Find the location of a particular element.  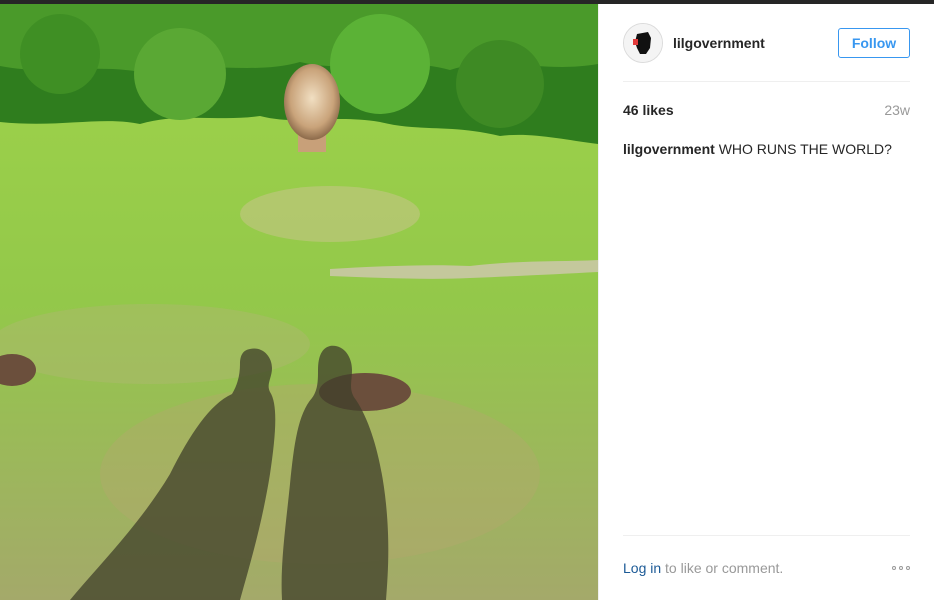

follow-button: Follow is located at coordinates (874, 42).